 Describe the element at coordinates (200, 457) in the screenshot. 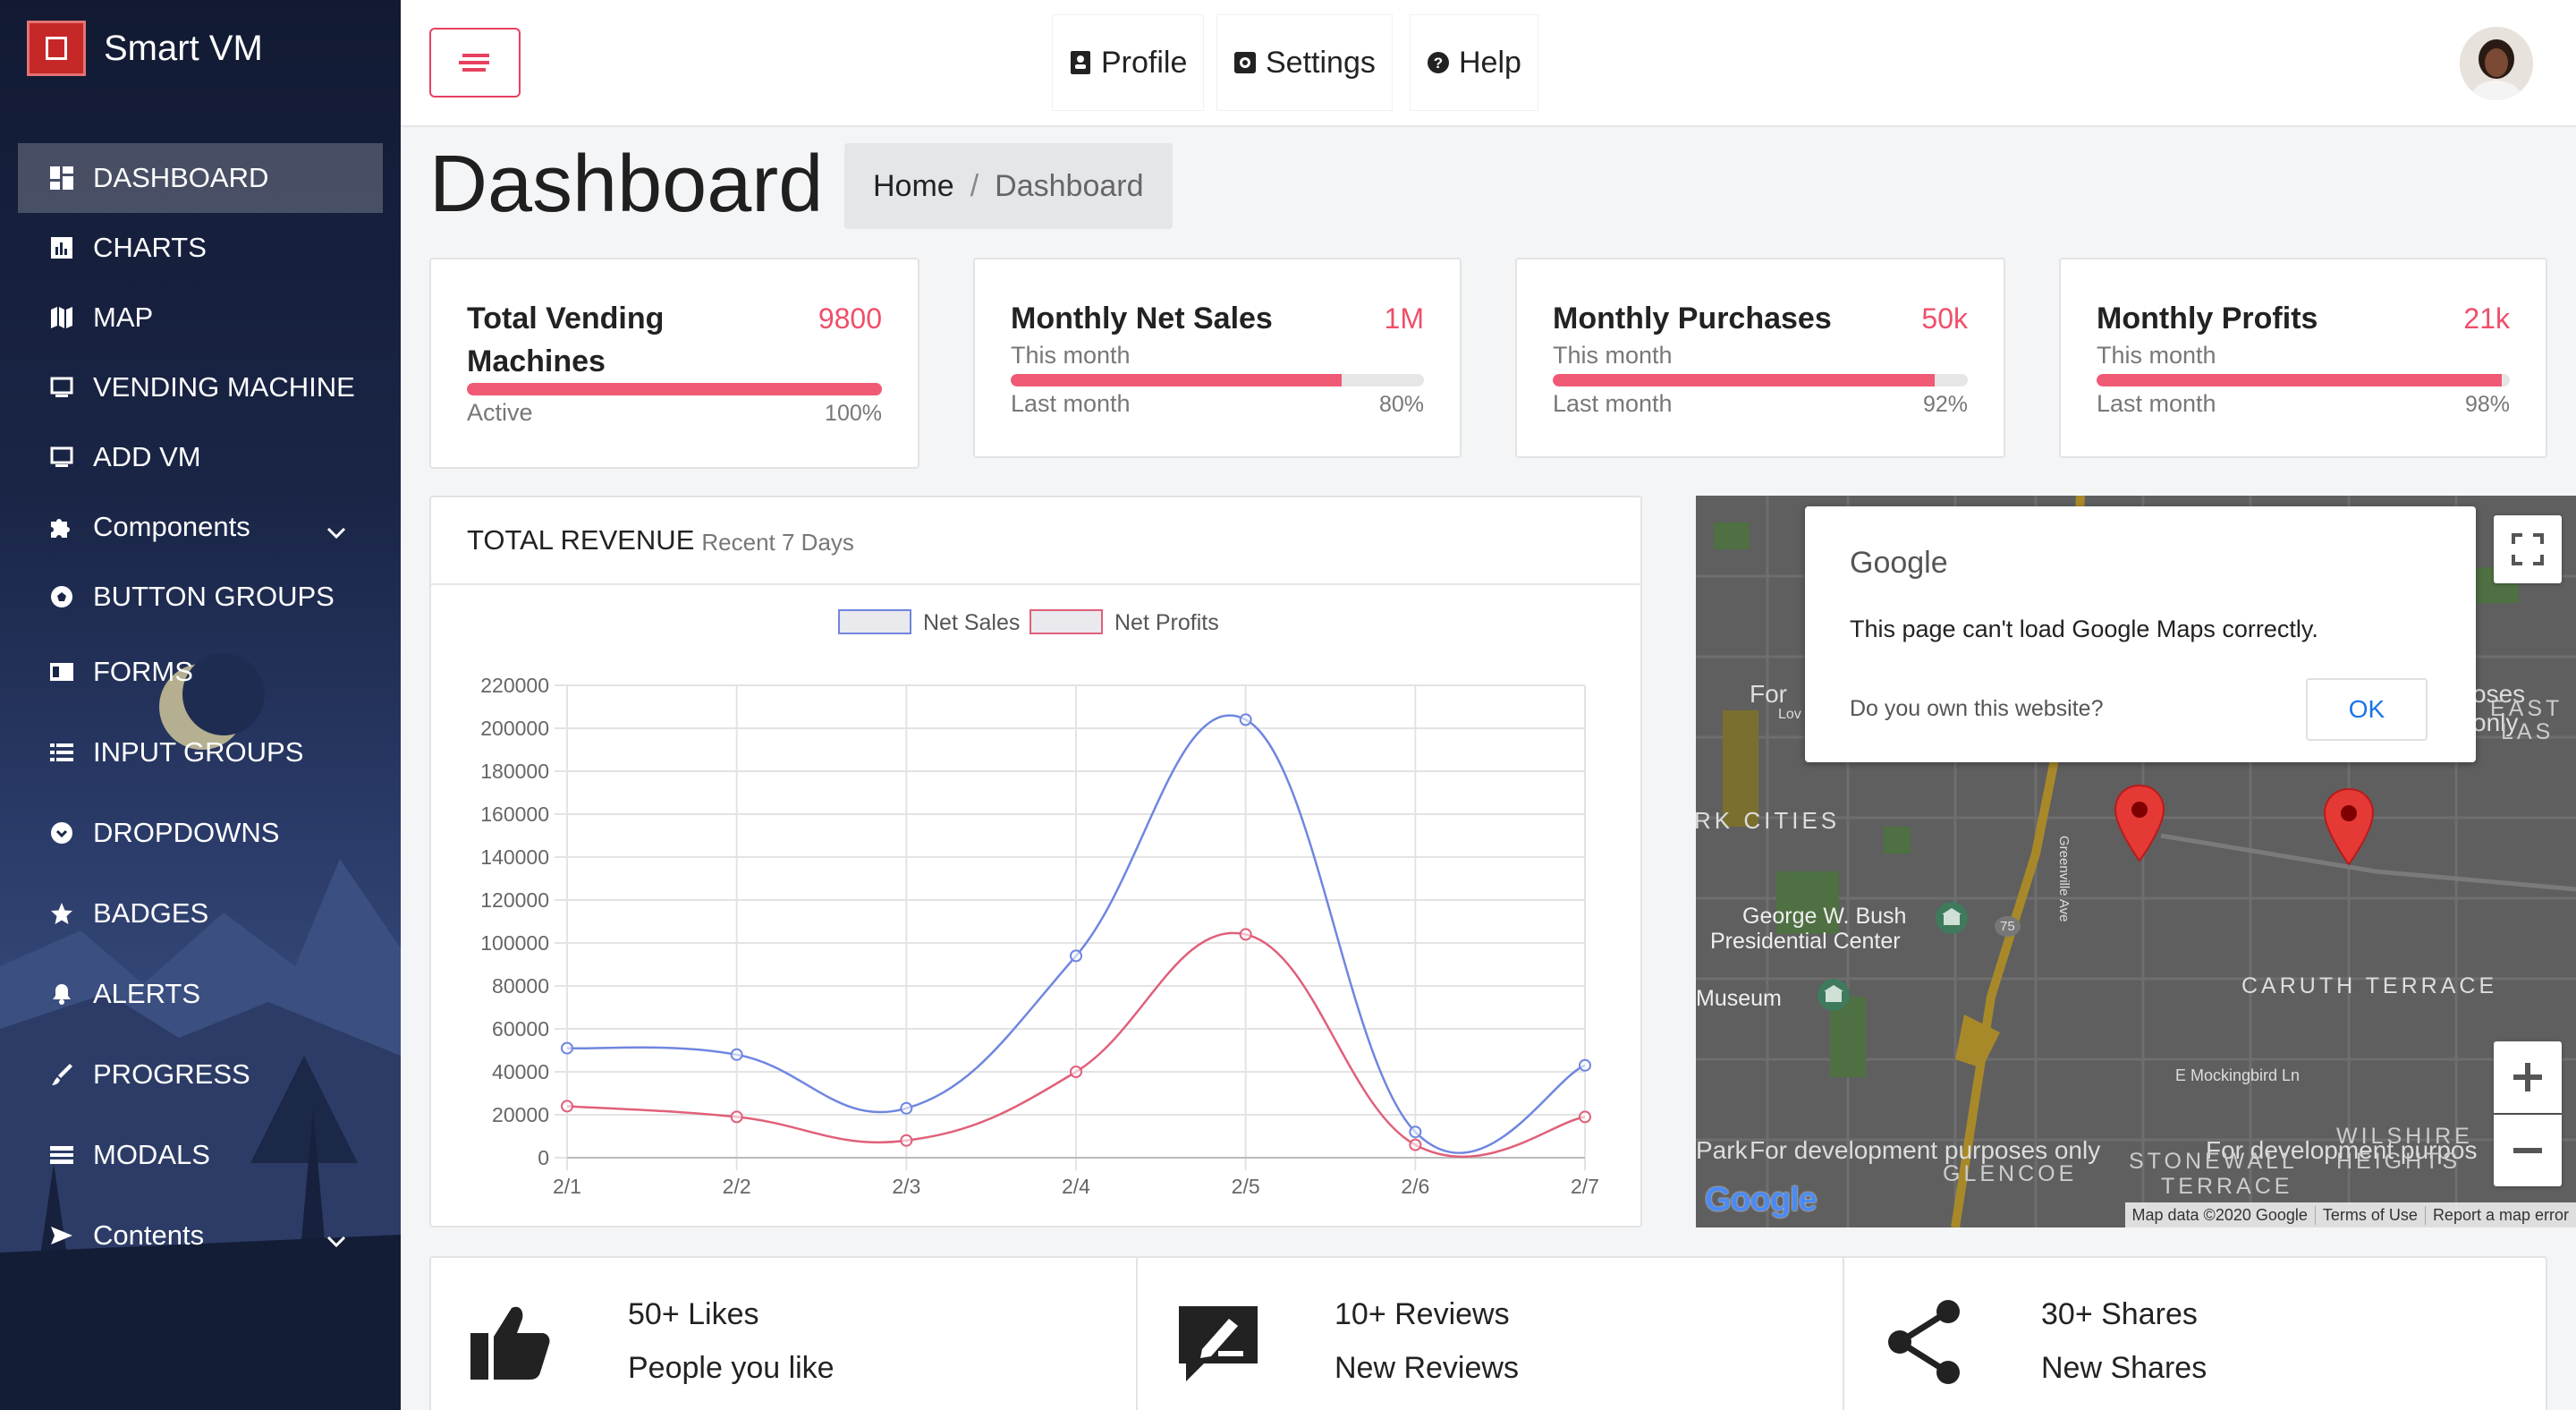

I see `sidebar-item-add-vm: ADD VM` at that location.